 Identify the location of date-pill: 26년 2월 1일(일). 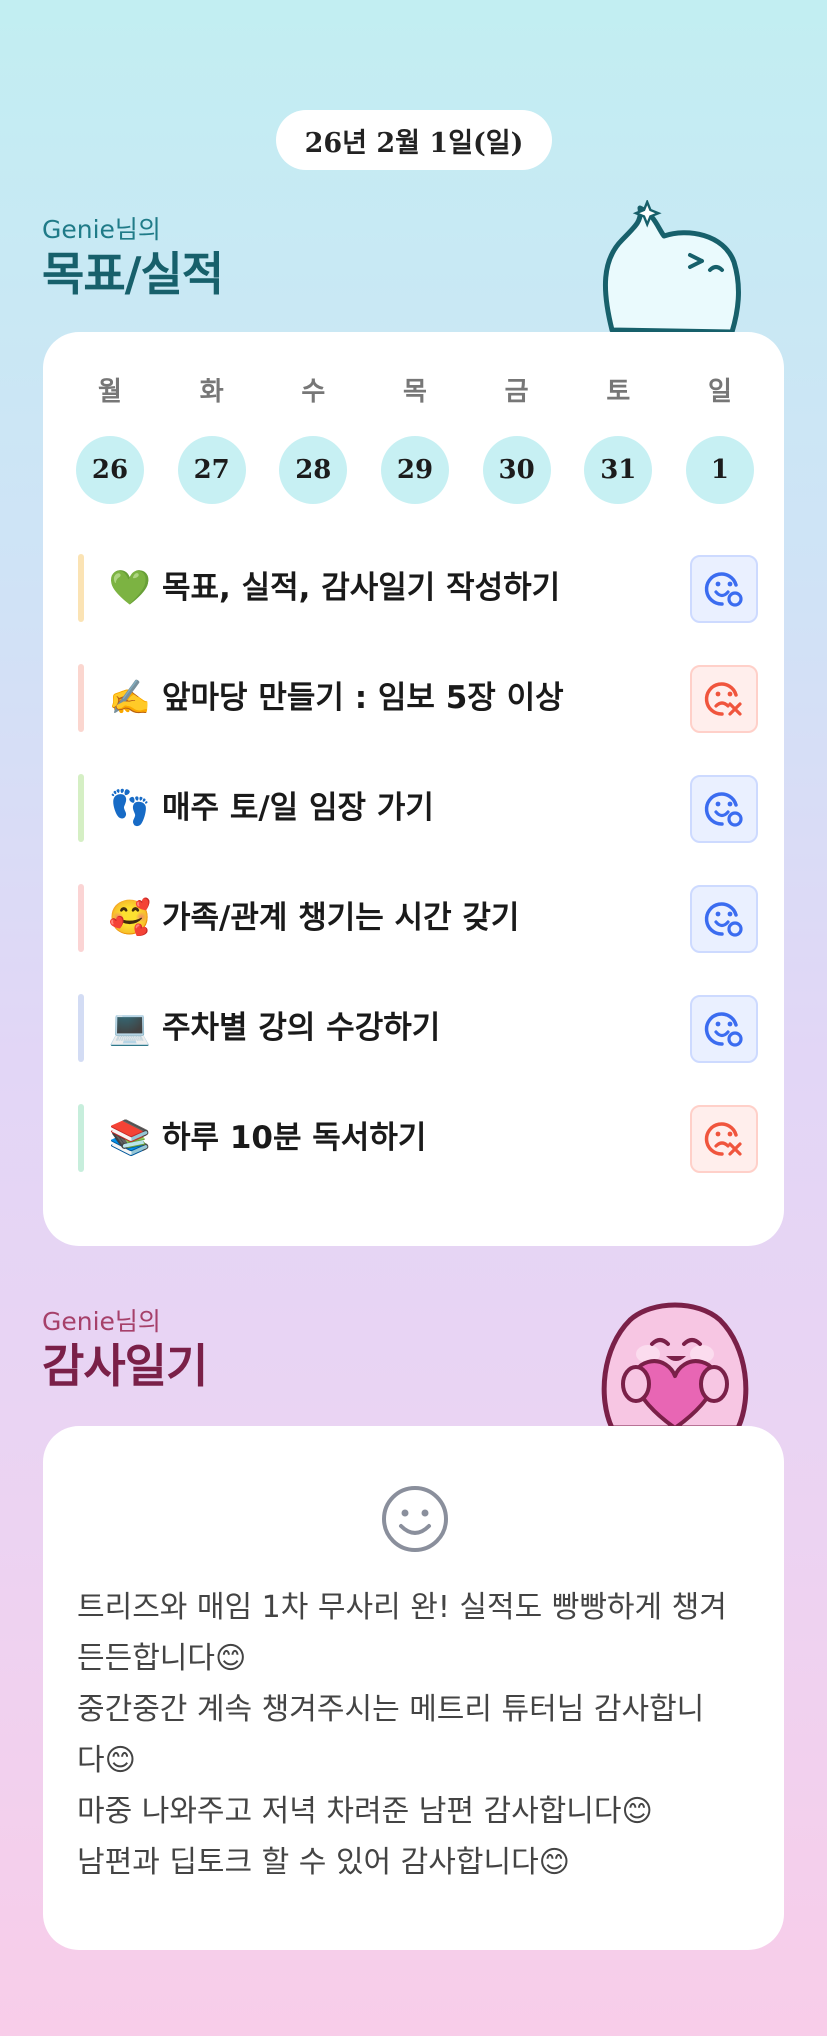
(414, 140).